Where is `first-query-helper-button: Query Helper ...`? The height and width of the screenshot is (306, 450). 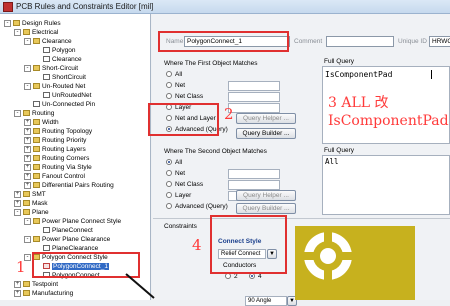
first-query-helper-button: Query Helper ... is located at coordinates (266, 118).